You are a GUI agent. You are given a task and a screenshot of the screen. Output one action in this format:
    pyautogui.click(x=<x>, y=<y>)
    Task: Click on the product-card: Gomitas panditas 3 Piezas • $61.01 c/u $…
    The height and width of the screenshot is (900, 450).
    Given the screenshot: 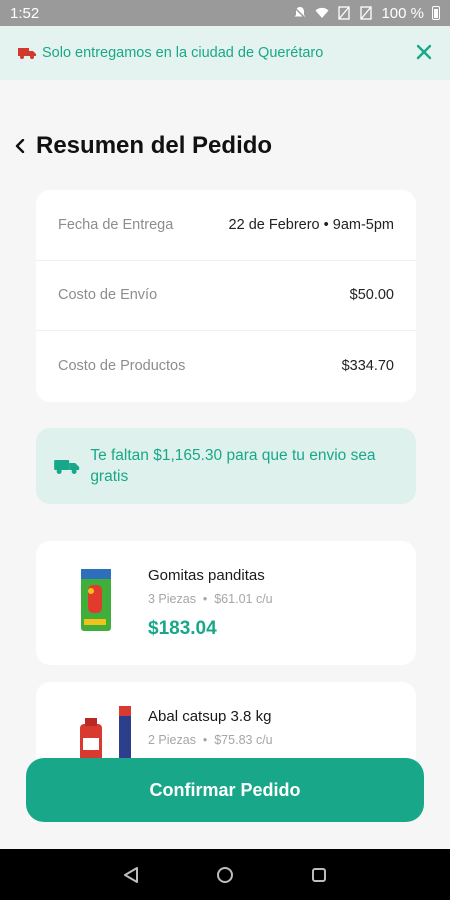 What is the action you would take?
    pyautogui.click(x=226, y=603)
    